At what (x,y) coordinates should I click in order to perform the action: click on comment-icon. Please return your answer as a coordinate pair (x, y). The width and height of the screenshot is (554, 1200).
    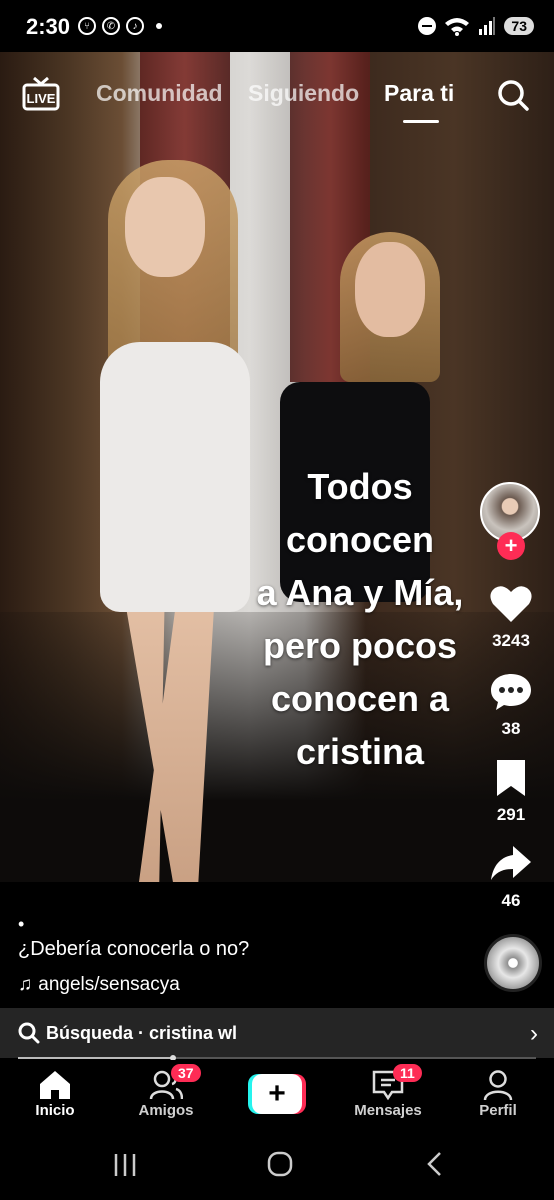
    Looking at the image, I should click on (511, 692).